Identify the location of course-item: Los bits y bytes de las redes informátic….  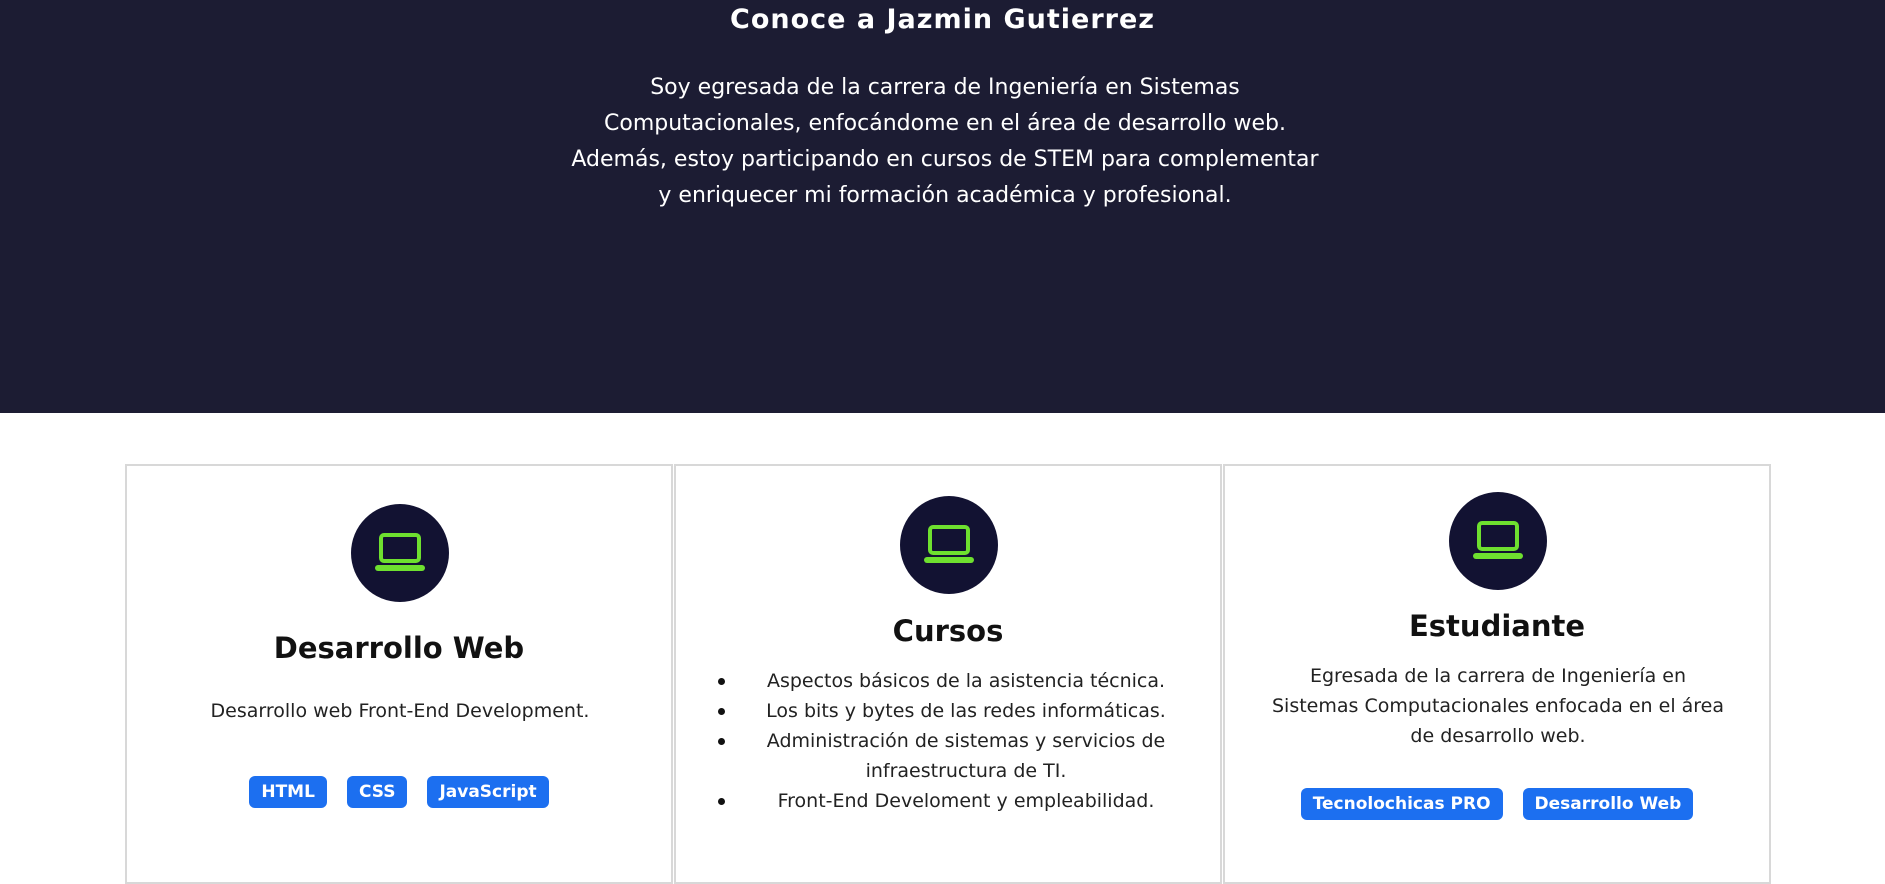
(951, 711).